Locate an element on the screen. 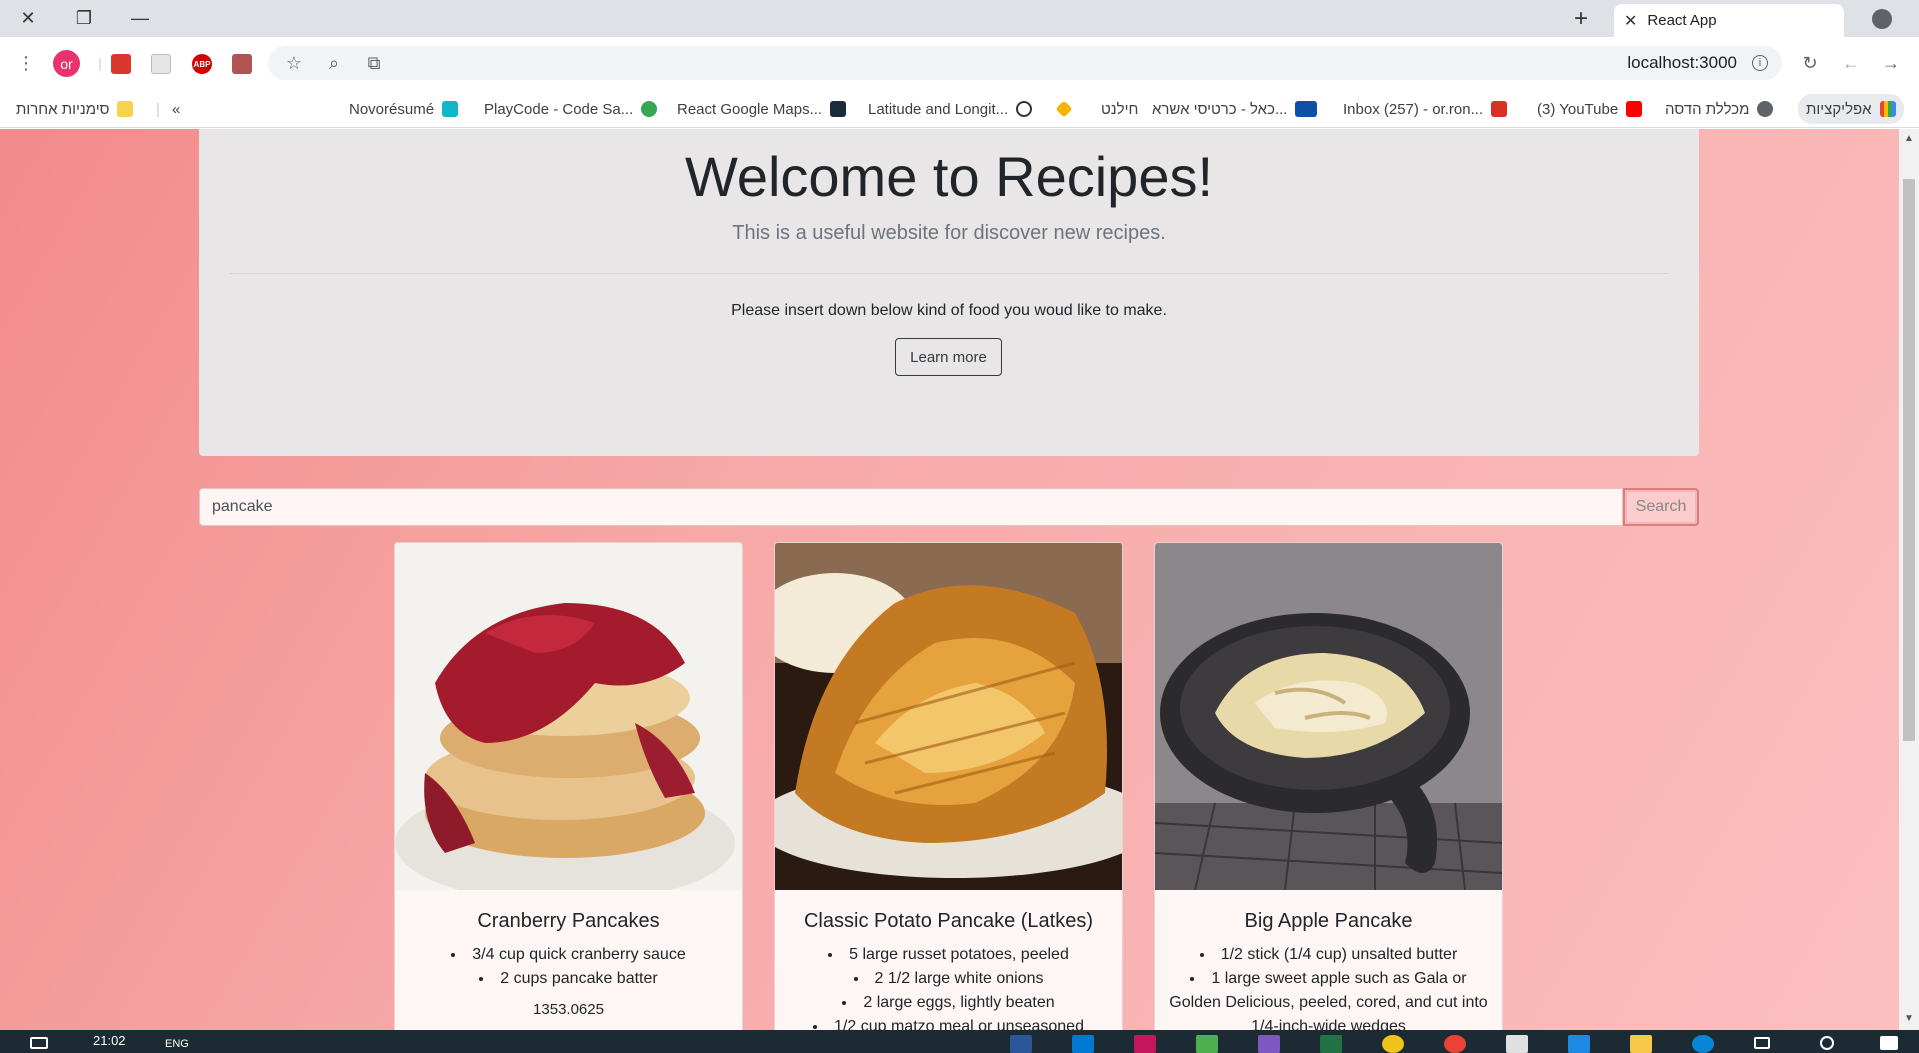 The height and width of the screenshot is (1053, 1919). browser-toolbar: ⋮ or | ABP ☆ ⌕ ⧉ localhost:3000 i ↻ ← → is located at coordinates (959, 63).